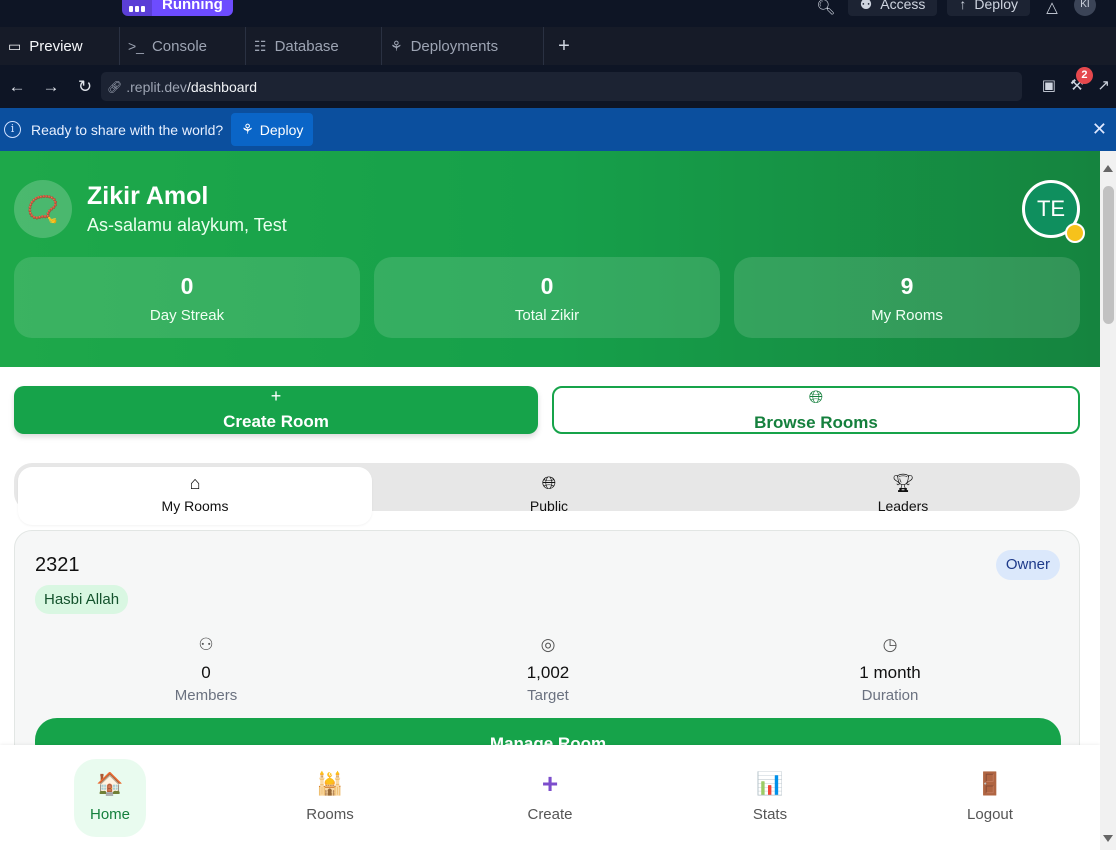 Image resolution: width=1116 pixels, height=850 pixels. I want to click on browse-rooms-label: Browse Rooms, so click(816, 422).